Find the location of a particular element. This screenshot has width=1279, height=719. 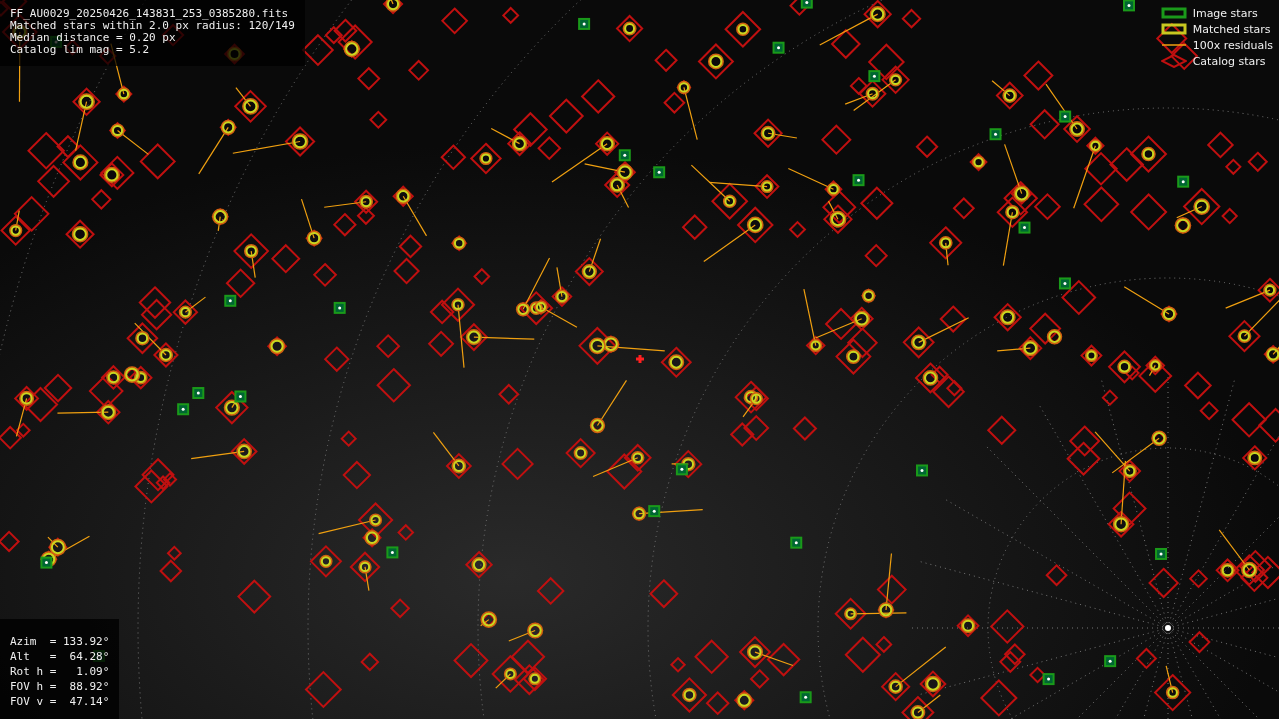

legend-label: Image stars is located at coordinates (1225, 13).